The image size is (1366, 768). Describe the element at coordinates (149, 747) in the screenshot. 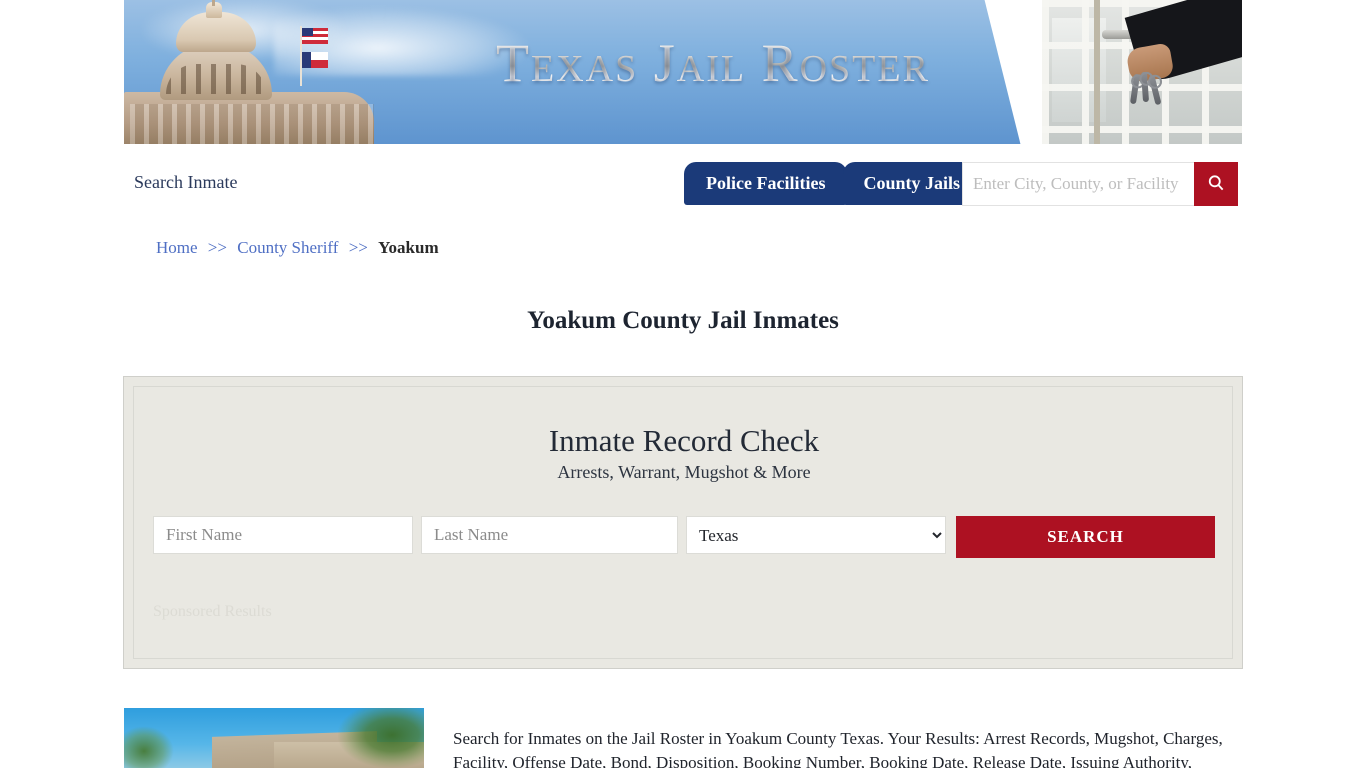

I see `thumbnail-tree-left` at that location.